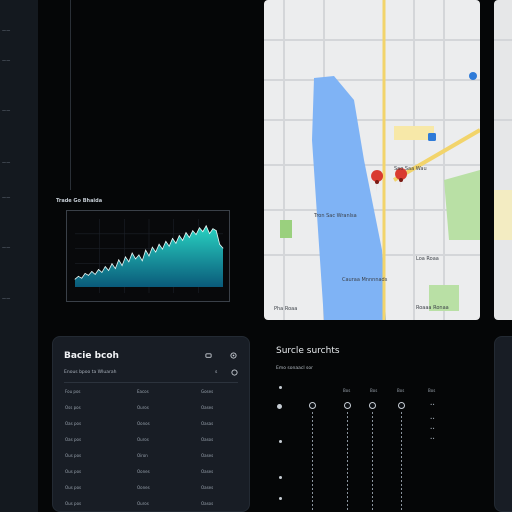  Describe the element at coordinates (432, 308) in the screenshot. I see `map-label-bottom-right: Roaaa Ronaa` at that location.